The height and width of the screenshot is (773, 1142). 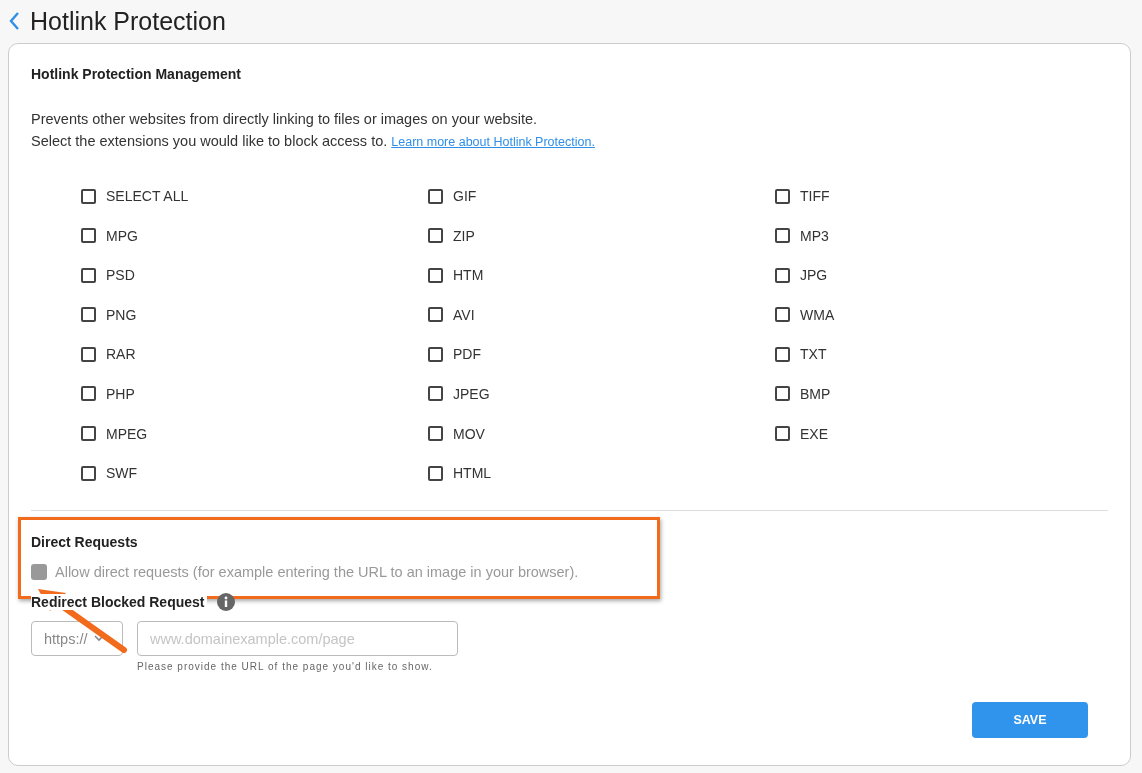 I want to click on learn-more-link: Learn more about Hotlink Protection., so click(x=493, y=142).